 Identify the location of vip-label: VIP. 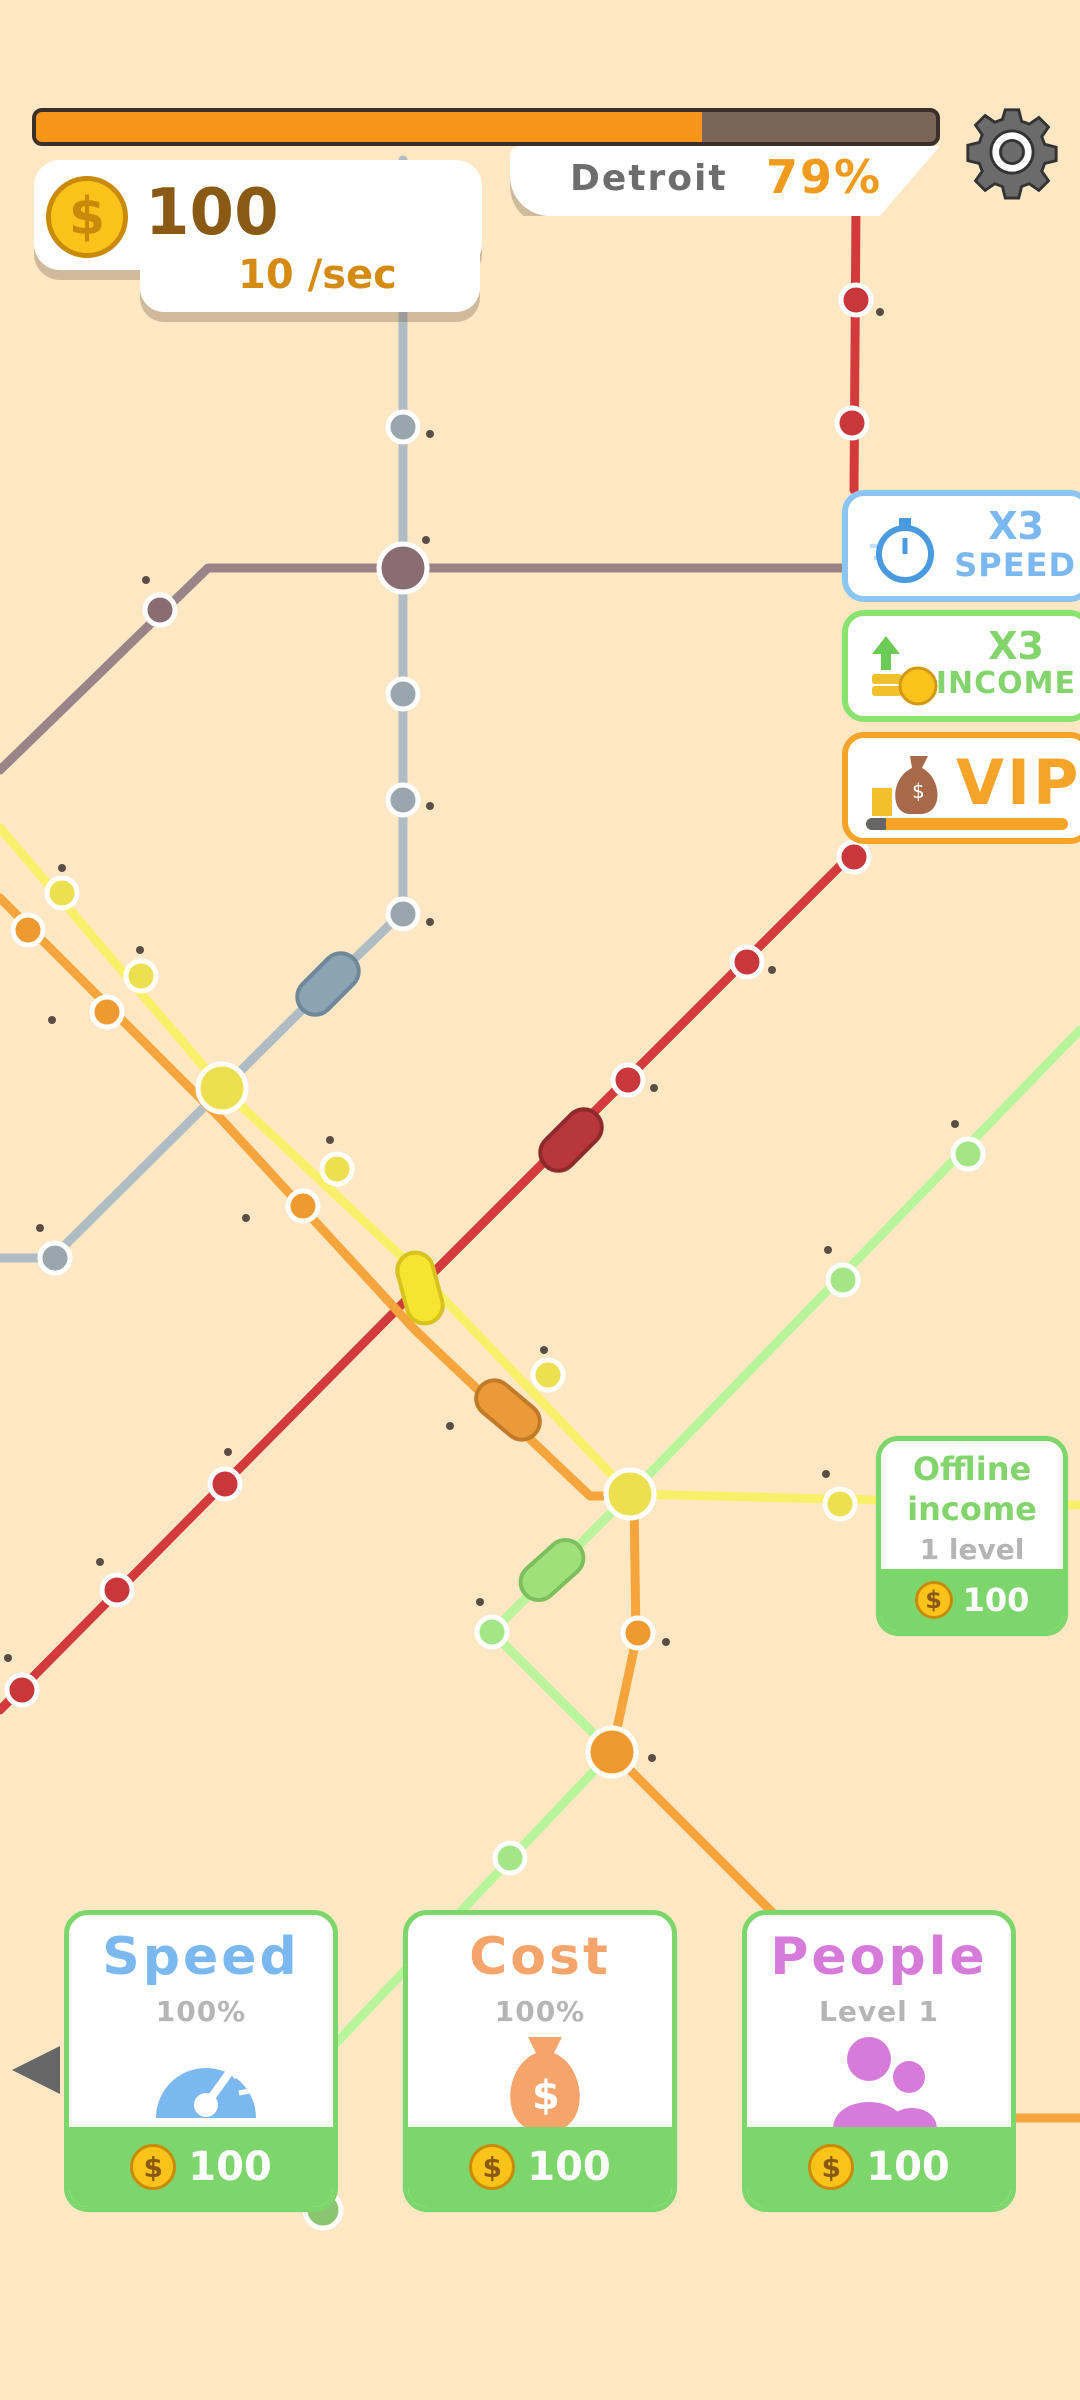
(1018, 782).